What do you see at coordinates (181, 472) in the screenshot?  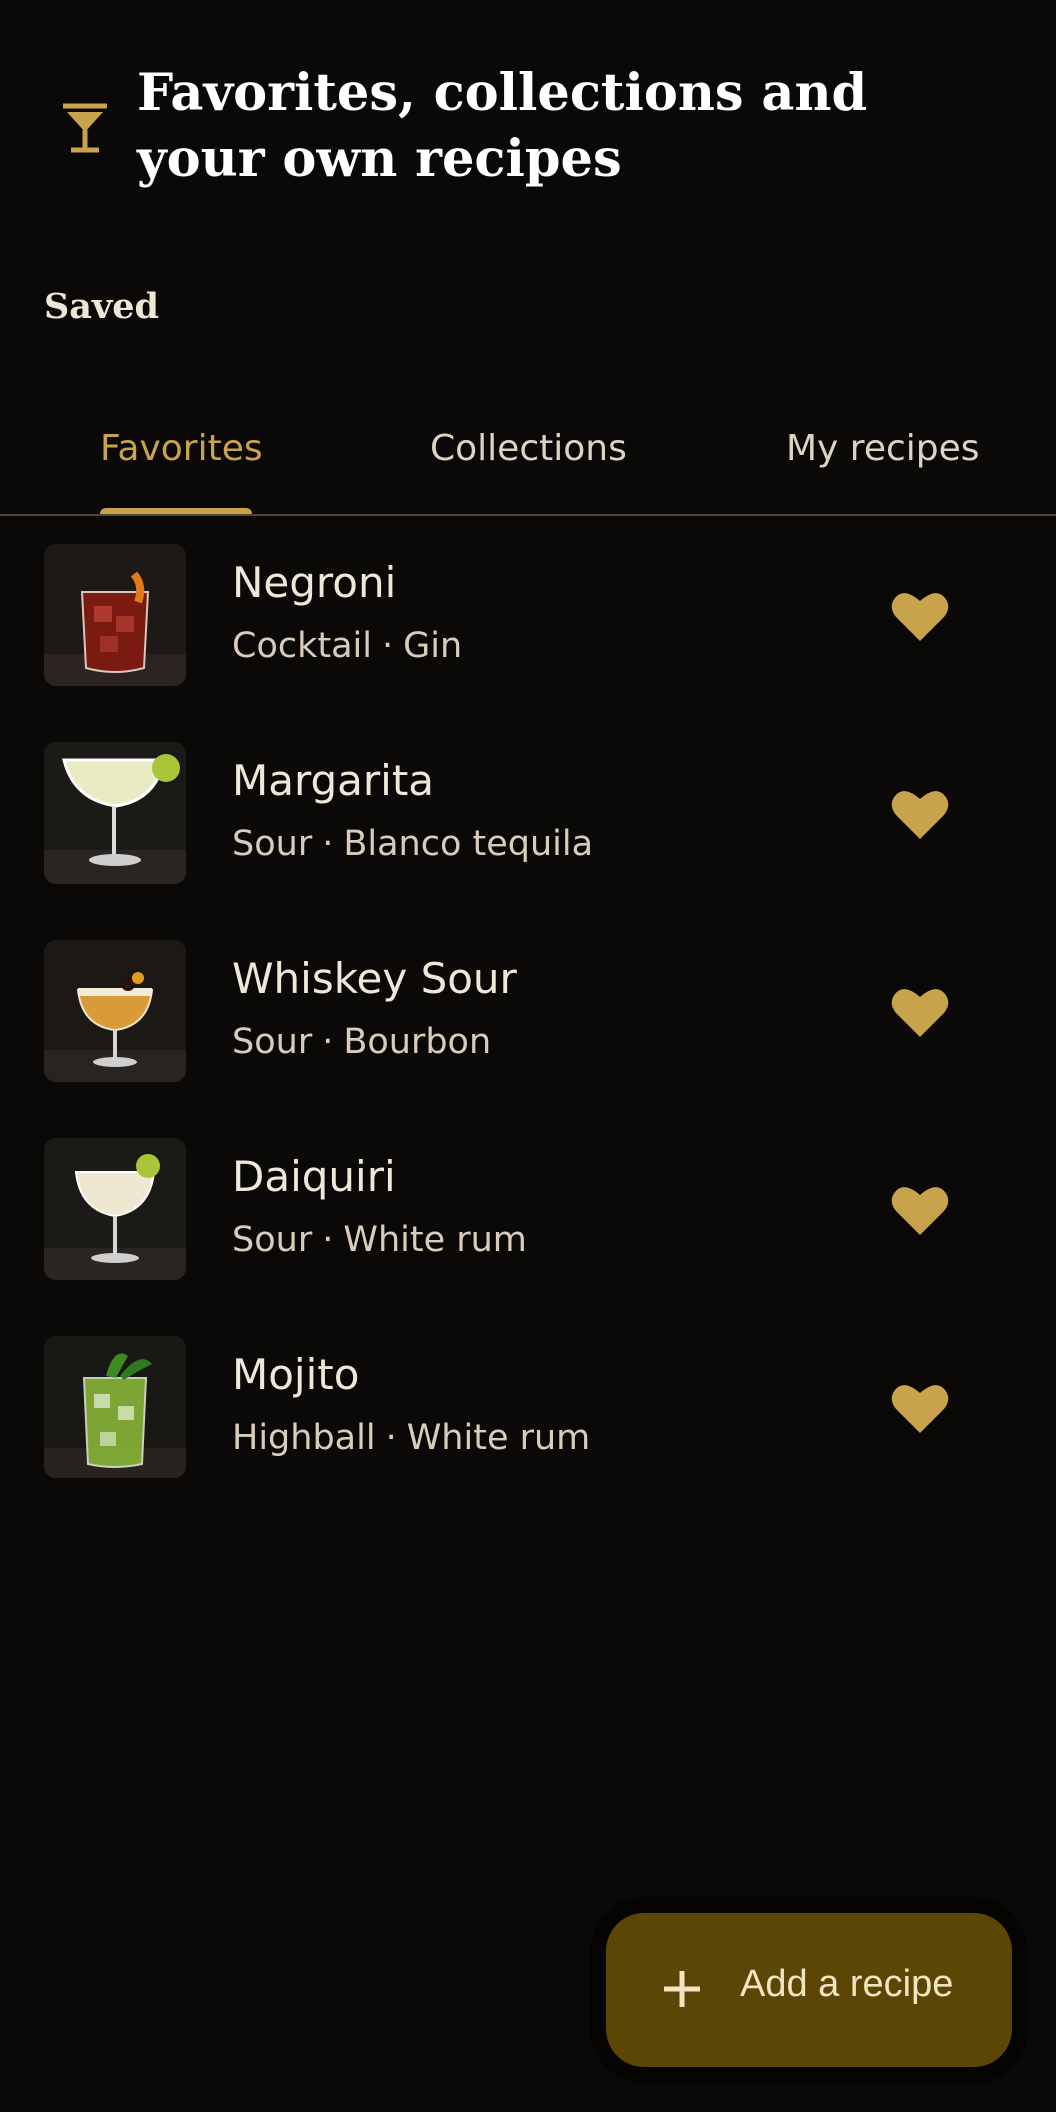 I see `tab-favorites: Favorites` at bounding box center [181, 472].